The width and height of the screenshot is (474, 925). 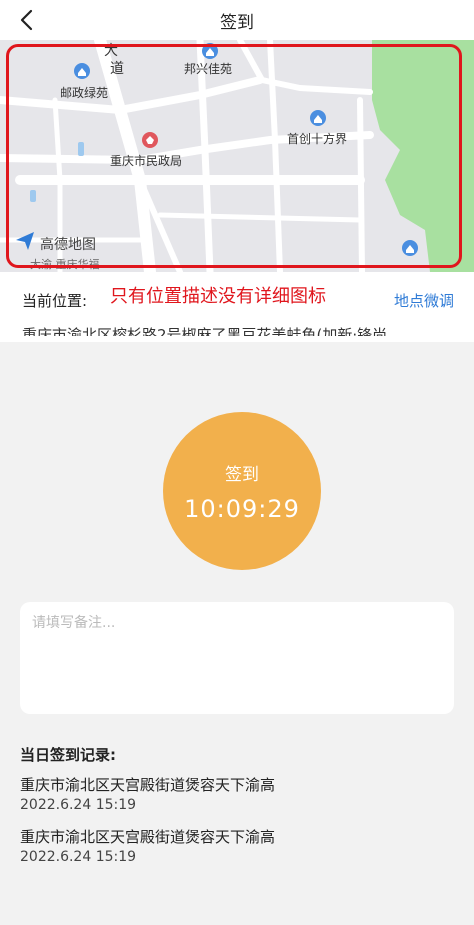 What do you see at coordinates (208, 69) in the screenshot?
I see `map-label-bangxing: 邦兴佳苑` at bounding box center [208, 69].